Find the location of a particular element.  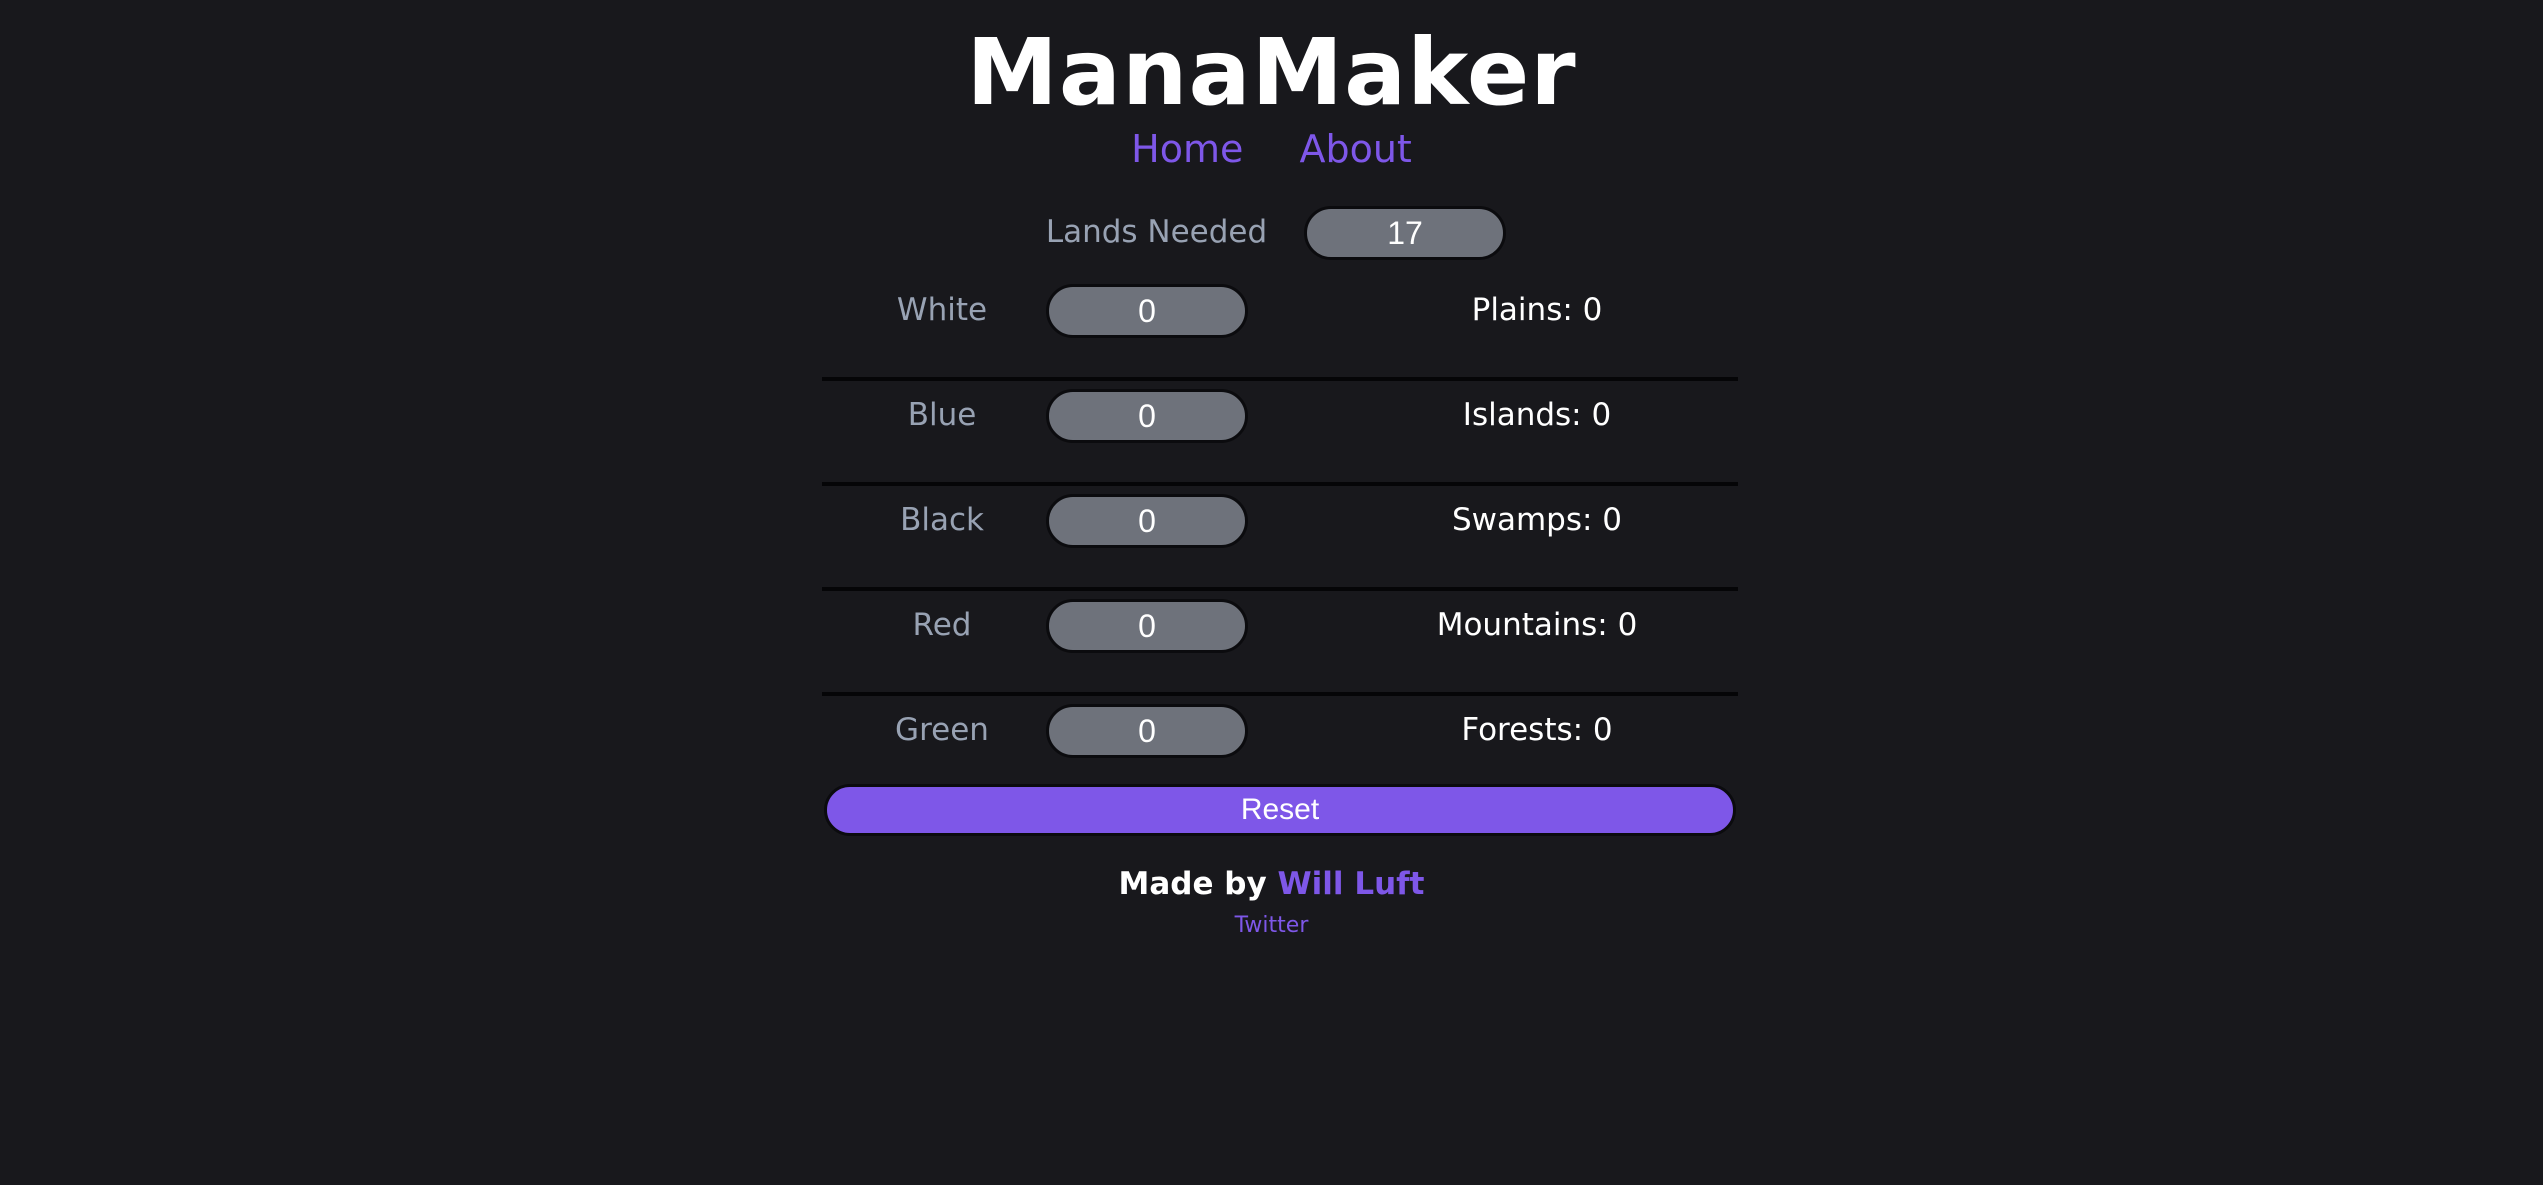

green-count-input: 0 is located at coordinates (1147, 731).